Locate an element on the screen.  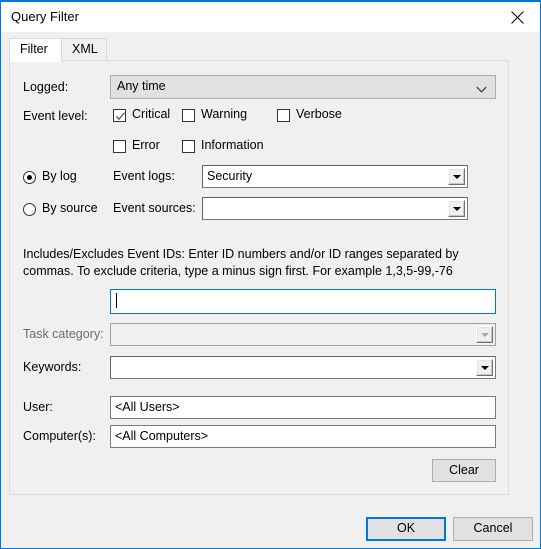
tab-xml: XML is located at coordinates (84, 49).